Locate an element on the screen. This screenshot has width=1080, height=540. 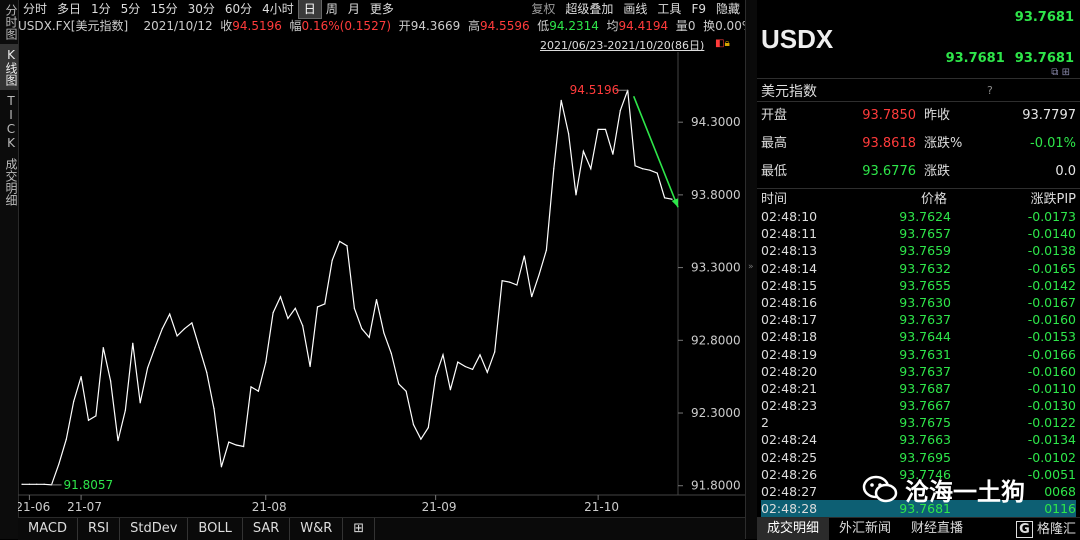
y-tick-label: 92.3000 is located at coordinates (716, 413).